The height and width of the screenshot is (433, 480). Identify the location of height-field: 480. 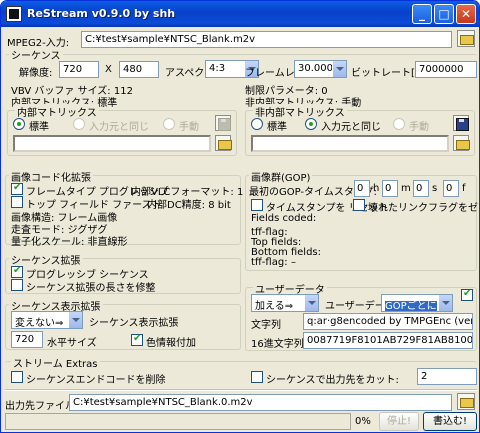
(139, 69).